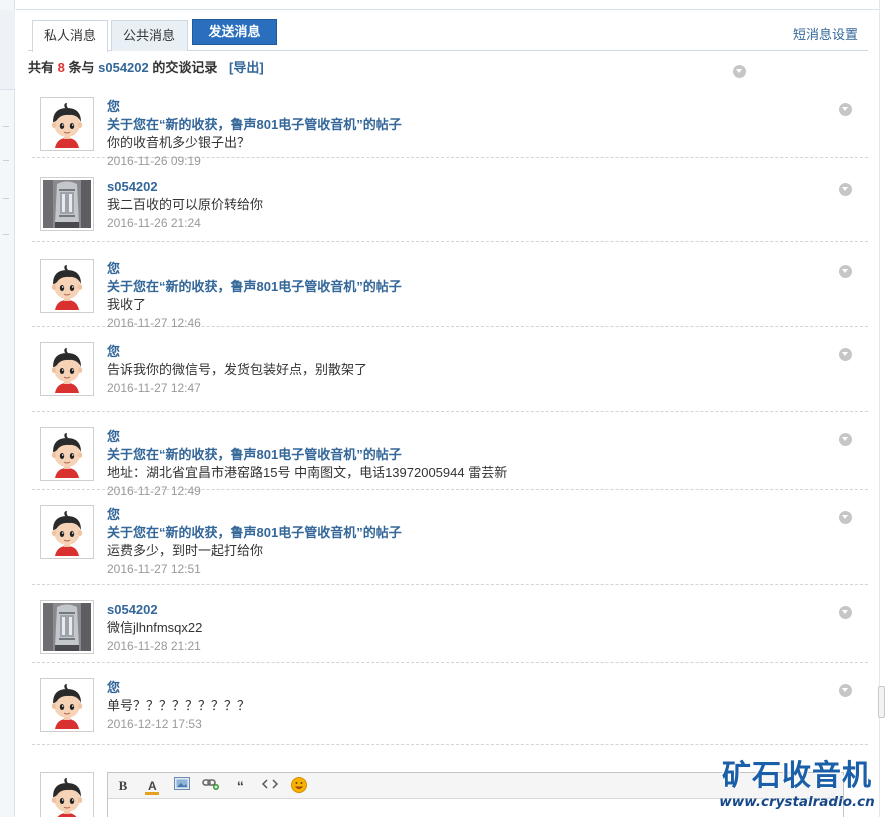 The height and width of the screenshot is (817, 885). I want to click on message-body: 地址：湖北省宜昌市港窑路15号 中南图文，电话13972005944 雷芸新, so click(307, 472).